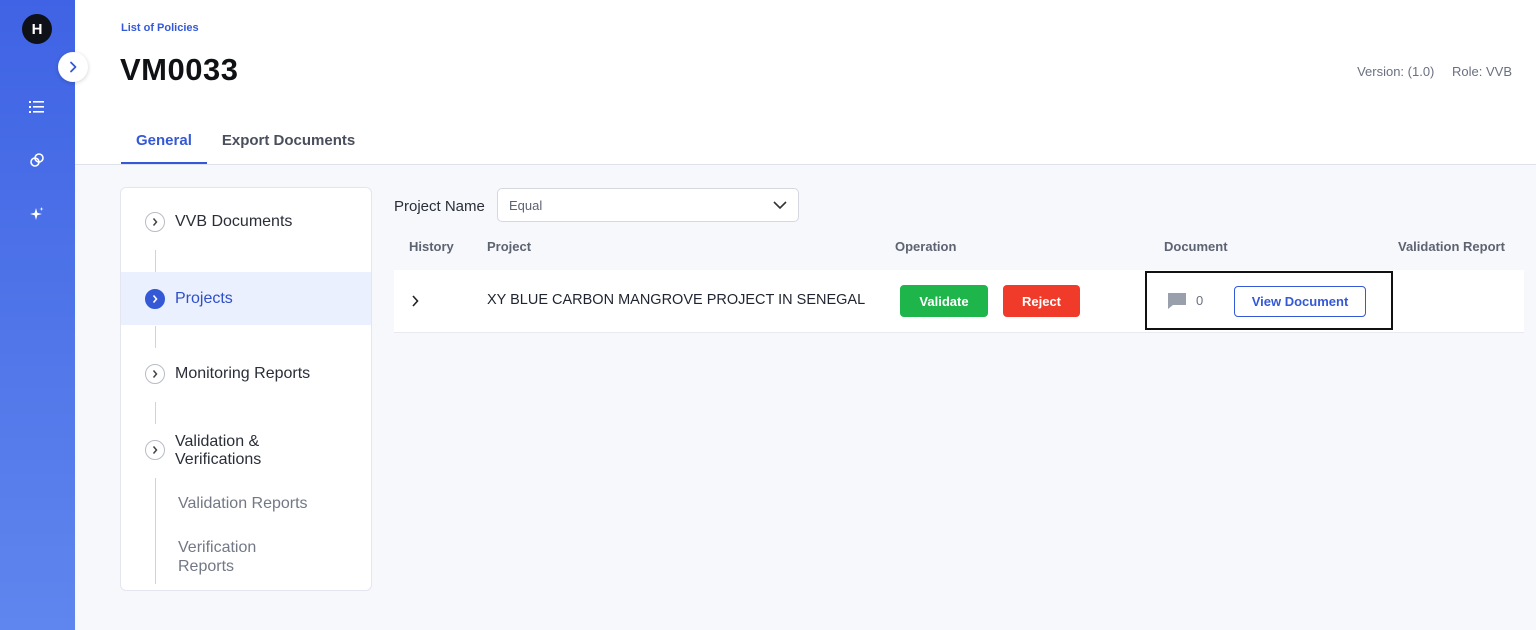 The image size is (1536, 630). Describe the element at coordinates (926, 246) in the screenshot. I see `column-header-operation: Operation` at that location.